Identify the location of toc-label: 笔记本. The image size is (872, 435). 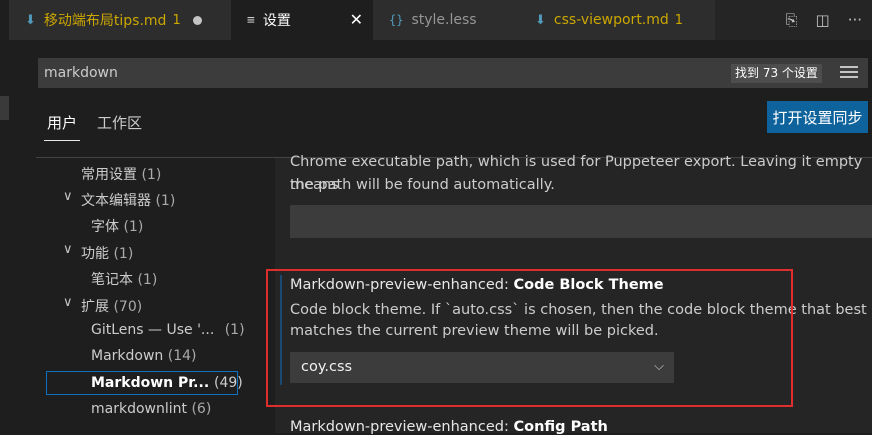
(112, 280).